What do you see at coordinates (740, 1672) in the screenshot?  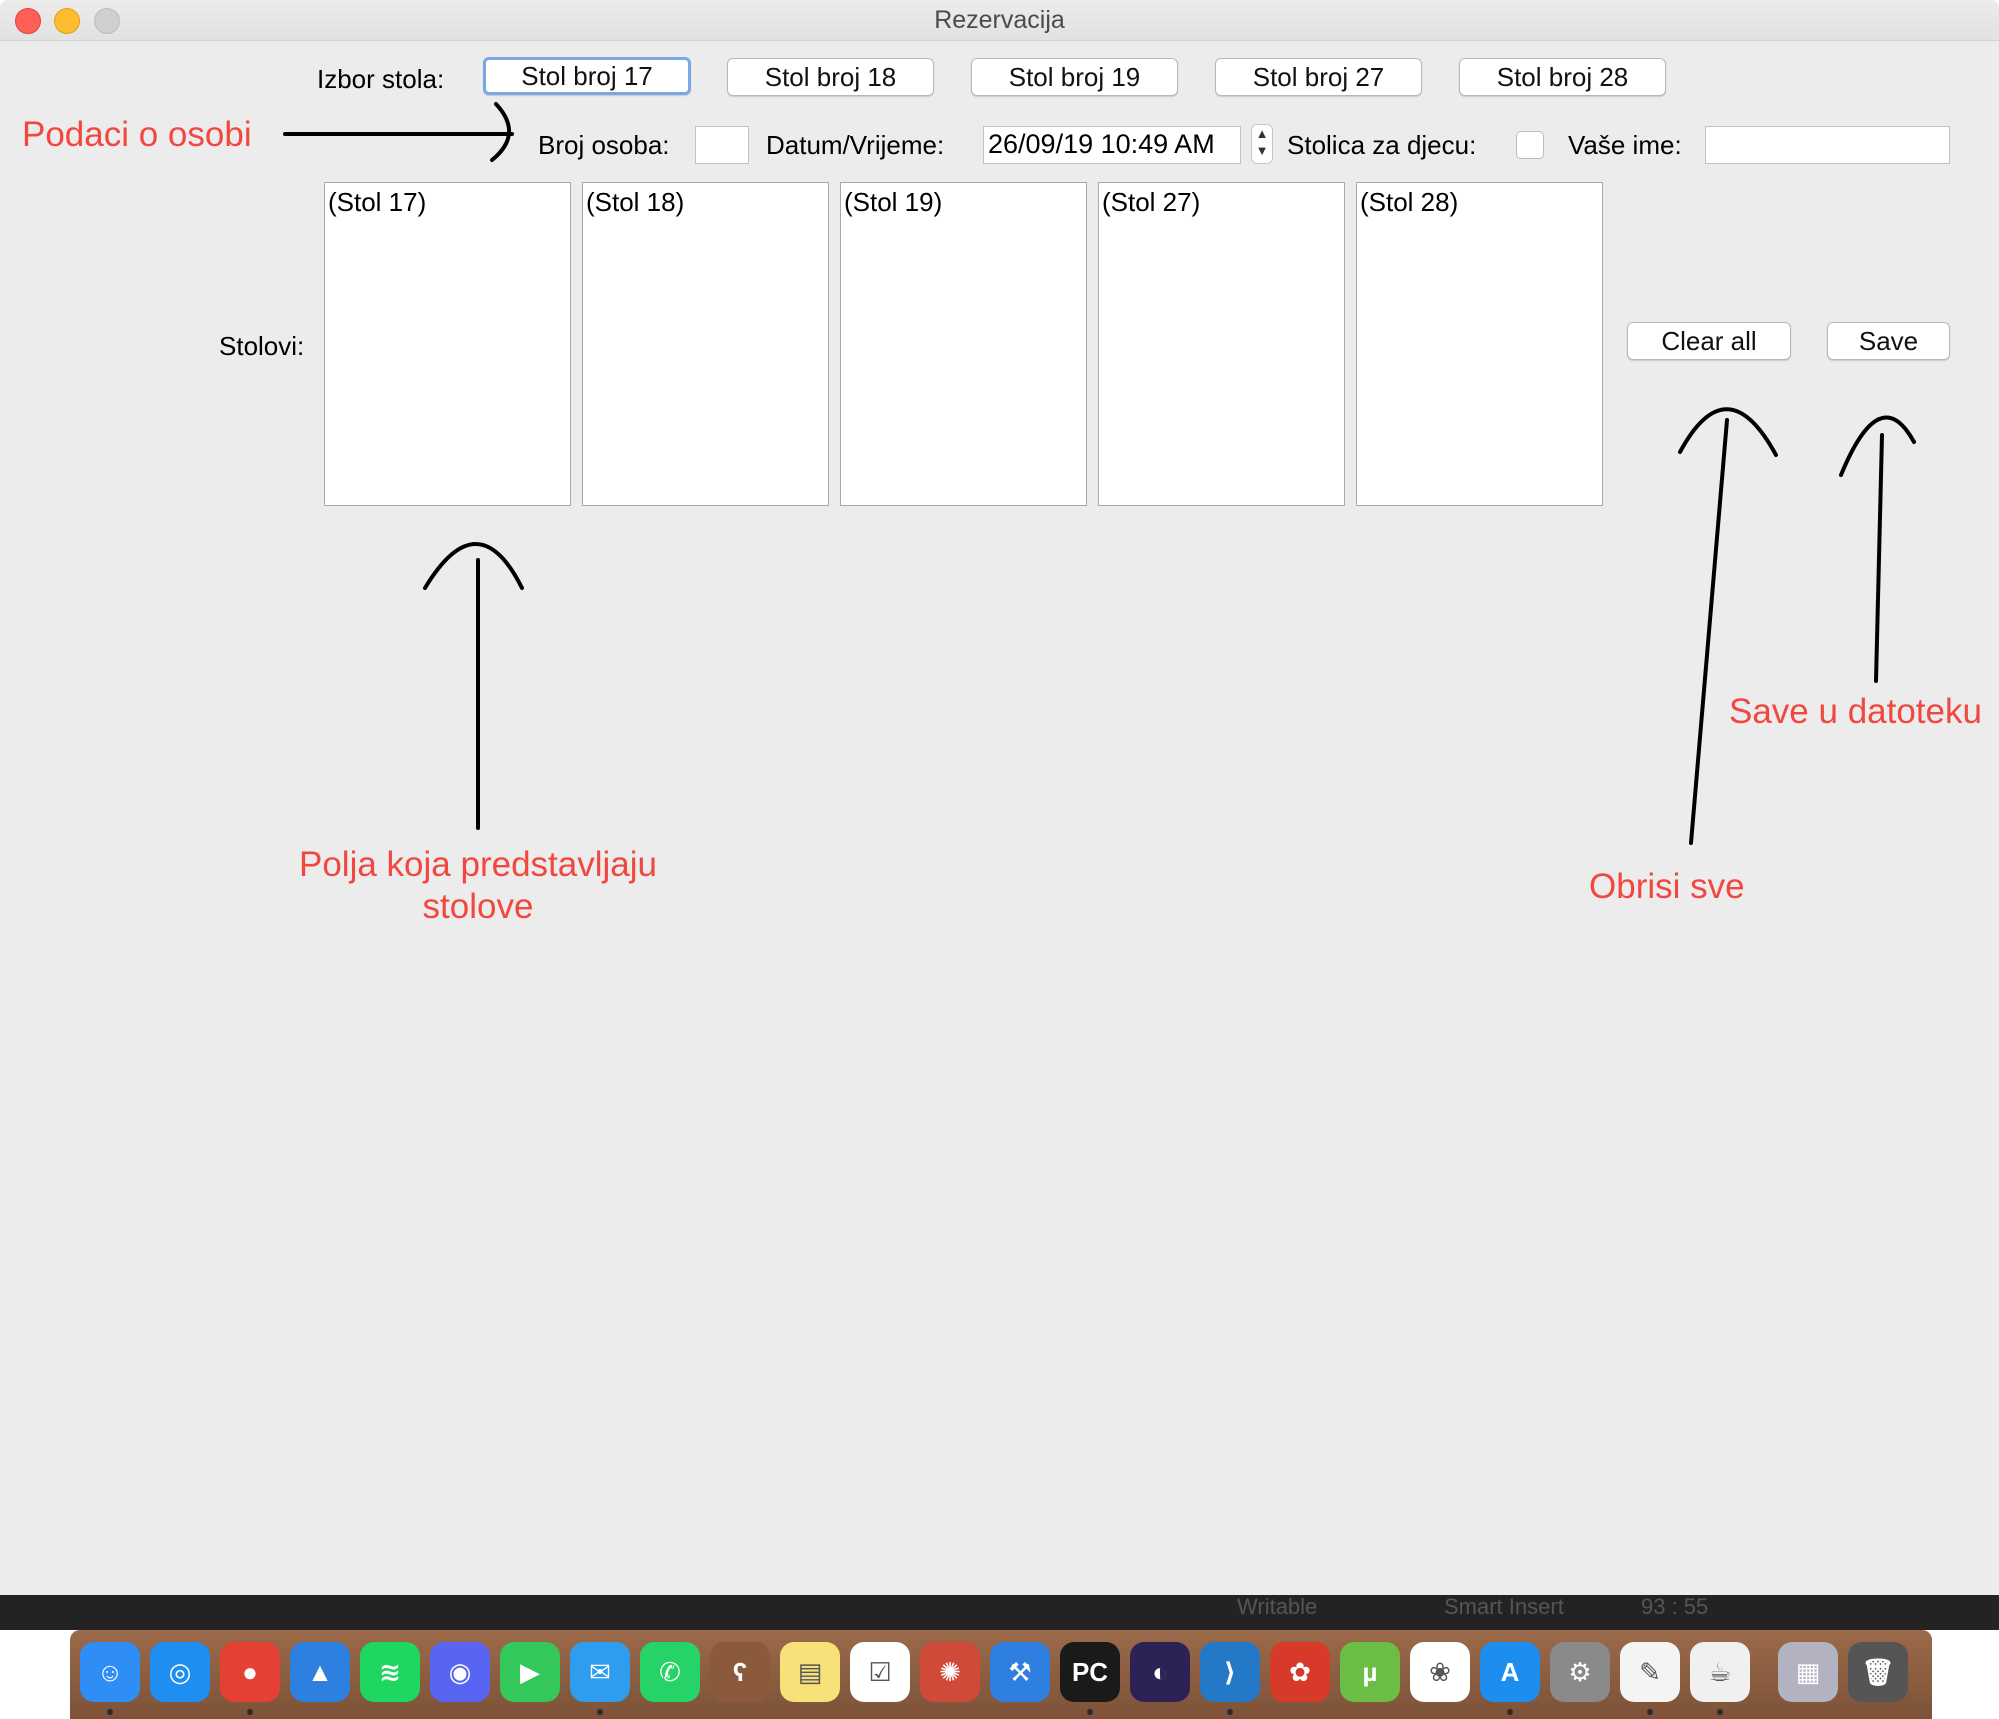 I see `bear-icon: ʕ` at bounding box center [740, 1672].